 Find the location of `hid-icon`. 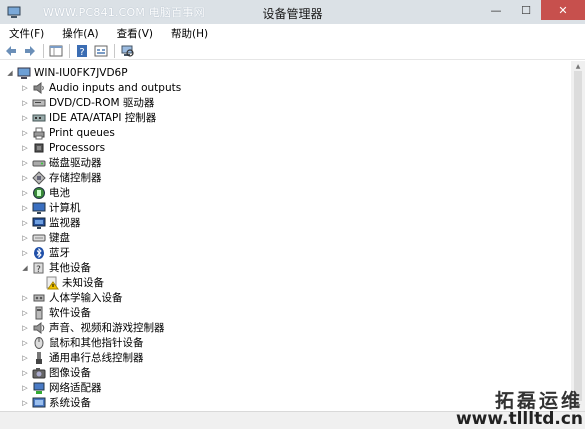

hid-icon is located at coordinates (39, 298).